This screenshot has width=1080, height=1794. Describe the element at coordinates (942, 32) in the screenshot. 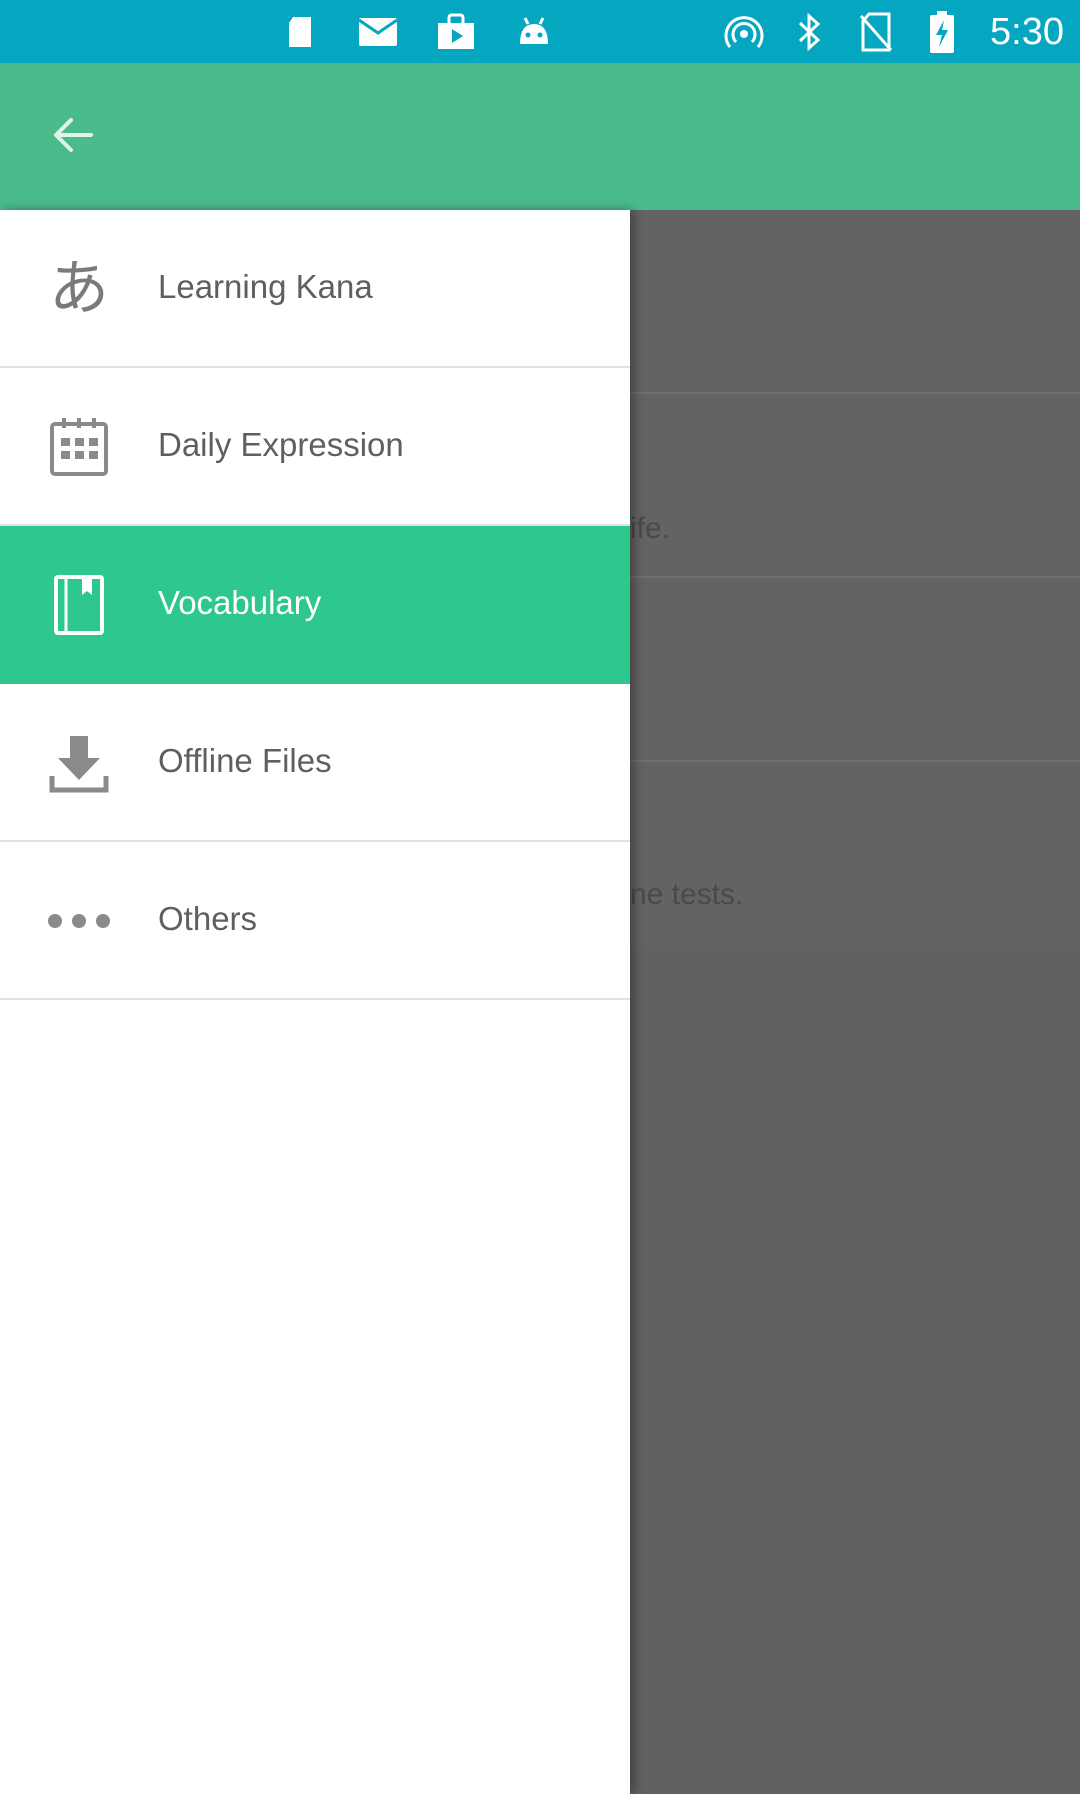

I see `battery-charging-icon` at that location.